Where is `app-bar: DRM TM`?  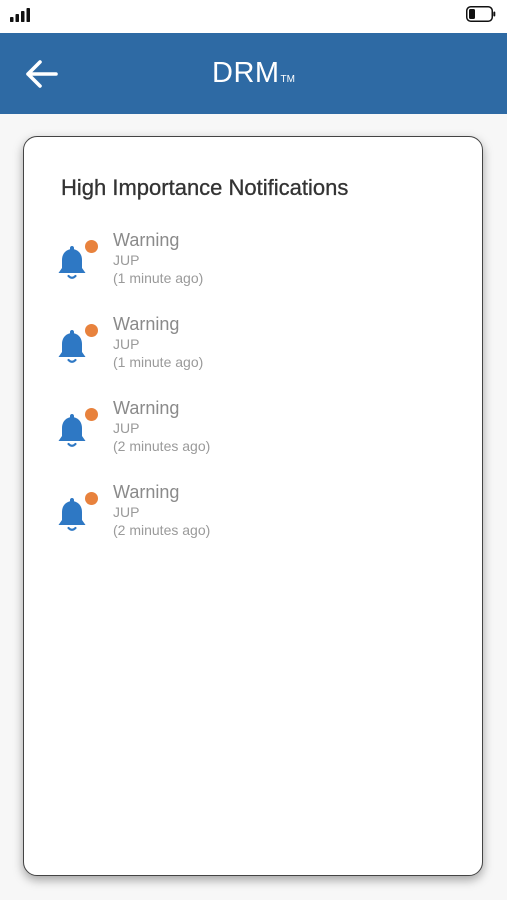 app-bar: DRM TM is located at coordinates (253, 73).